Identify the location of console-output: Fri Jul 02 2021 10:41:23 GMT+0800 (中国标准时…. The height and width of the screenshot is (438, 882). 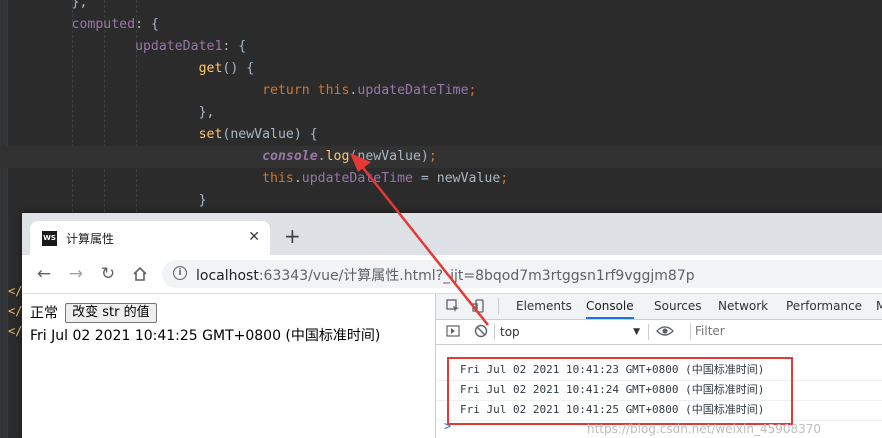
(659, 391).